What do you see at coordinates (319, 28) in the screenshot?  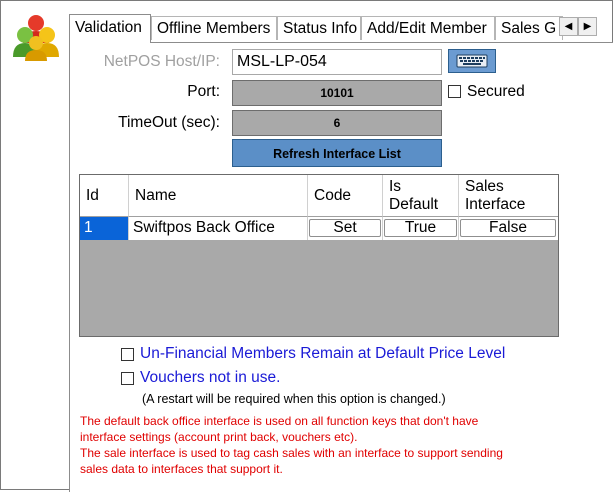 I see `tab-status-info: Status Info` at bounding box center [319, 28].